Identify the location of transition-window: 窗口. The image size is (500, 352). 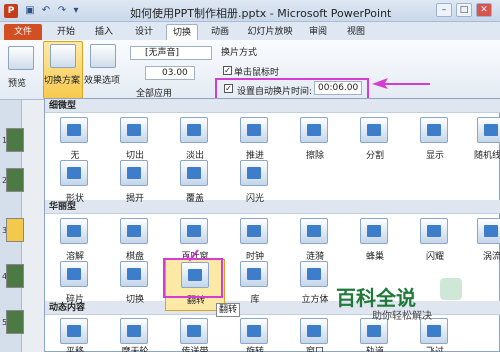
(315, 334).